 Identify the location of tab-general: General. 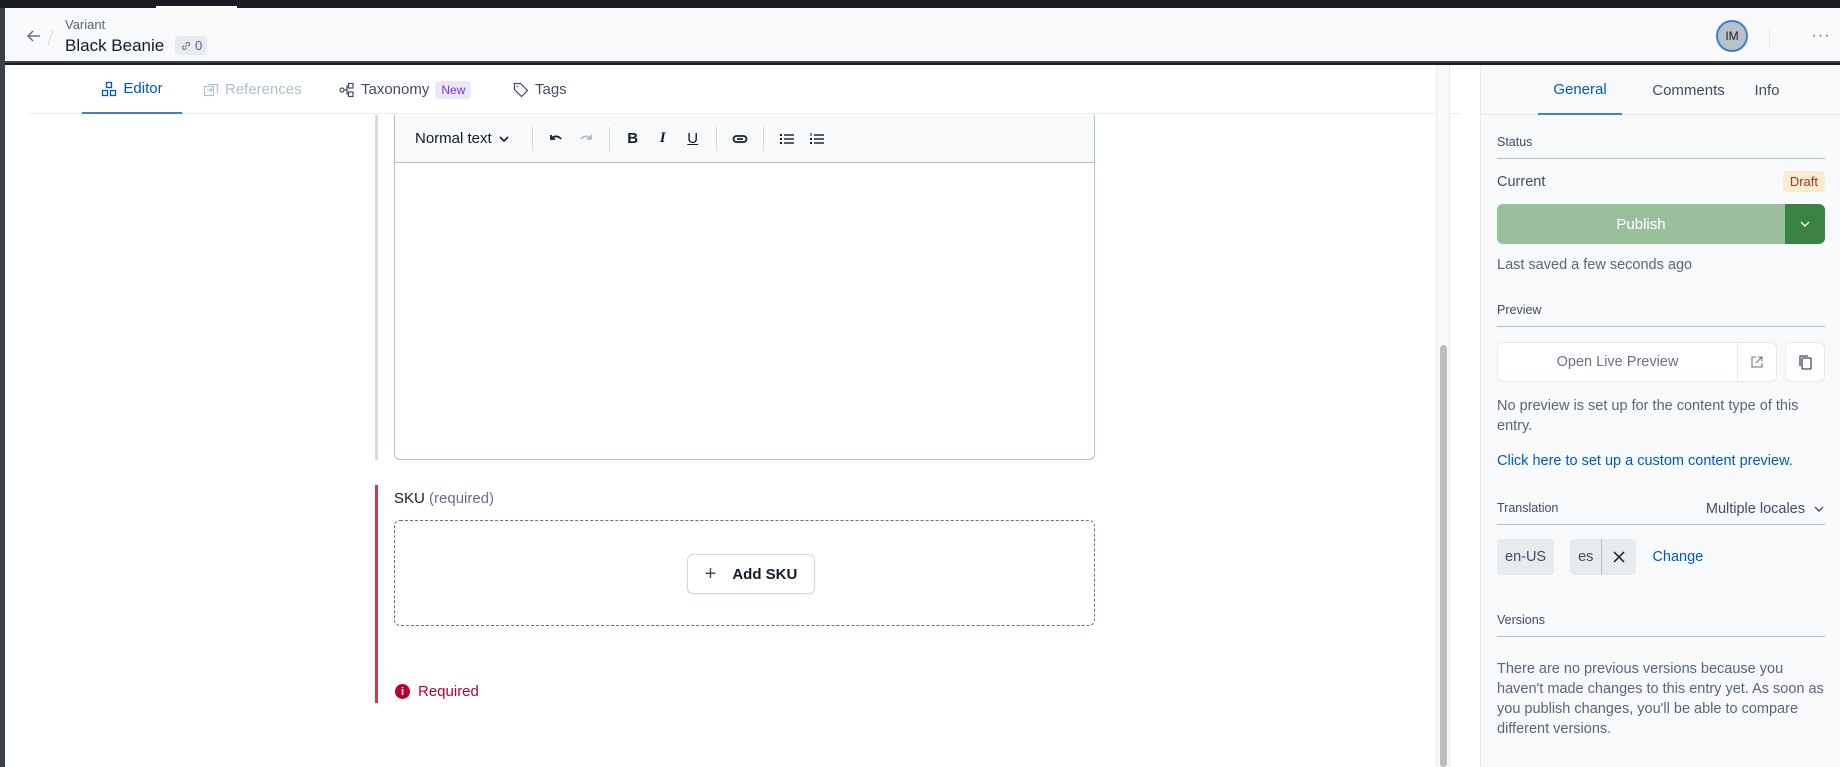
(1580, 90).